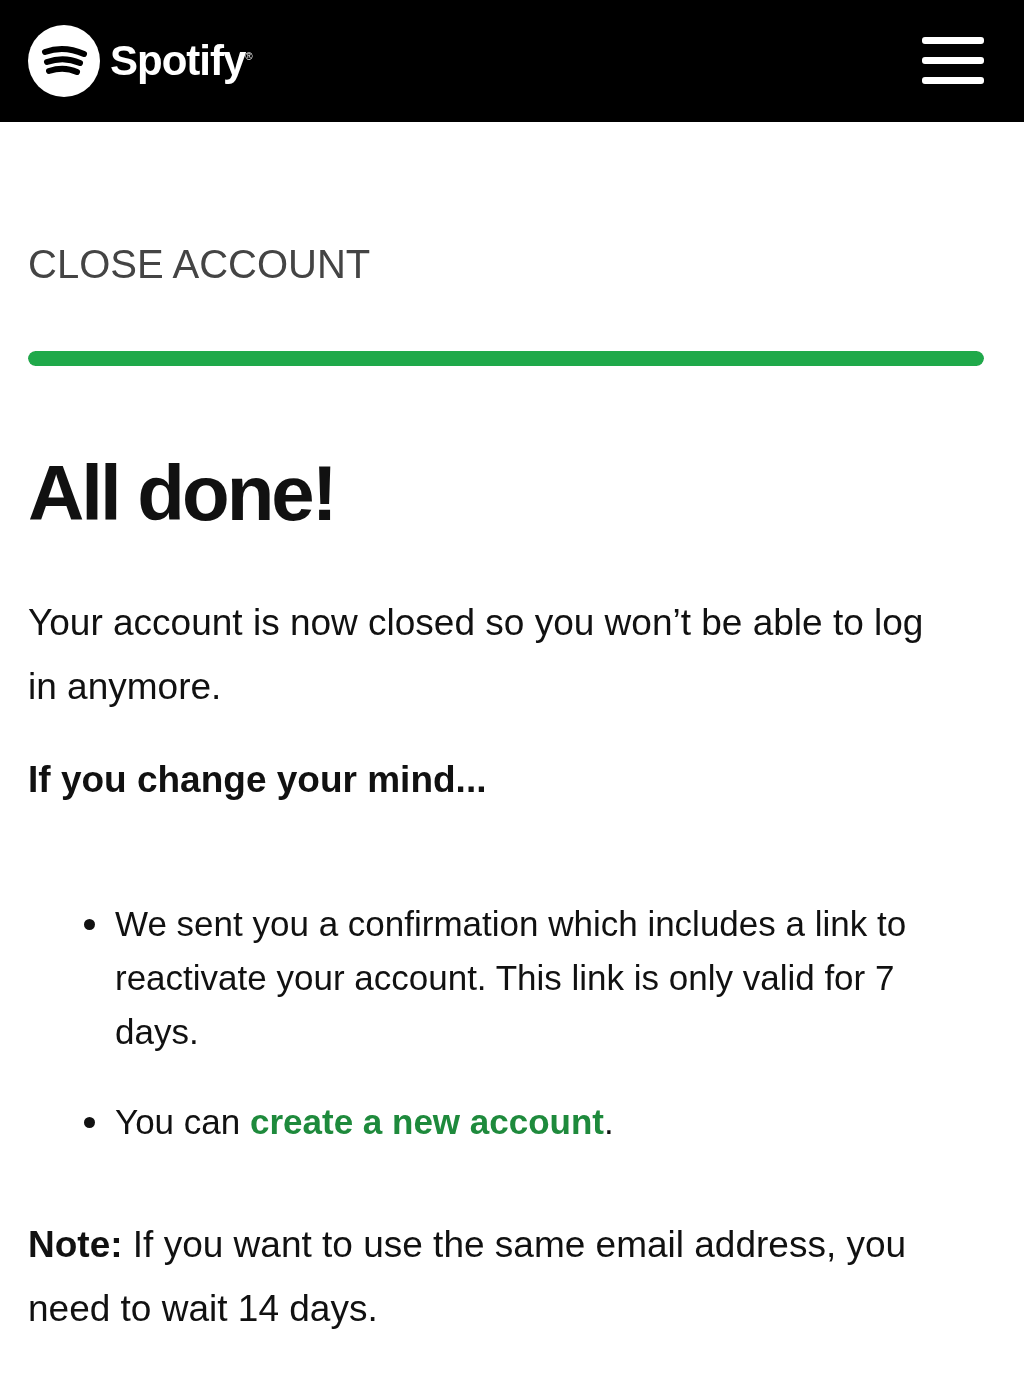 The height and width of the screenshot is (1397, 1024). Describe the element at coordinates (468, 1277) in the screenshot. I see `note: Note: If you want to use the same email address, you need to wait 14 days.` at that location.